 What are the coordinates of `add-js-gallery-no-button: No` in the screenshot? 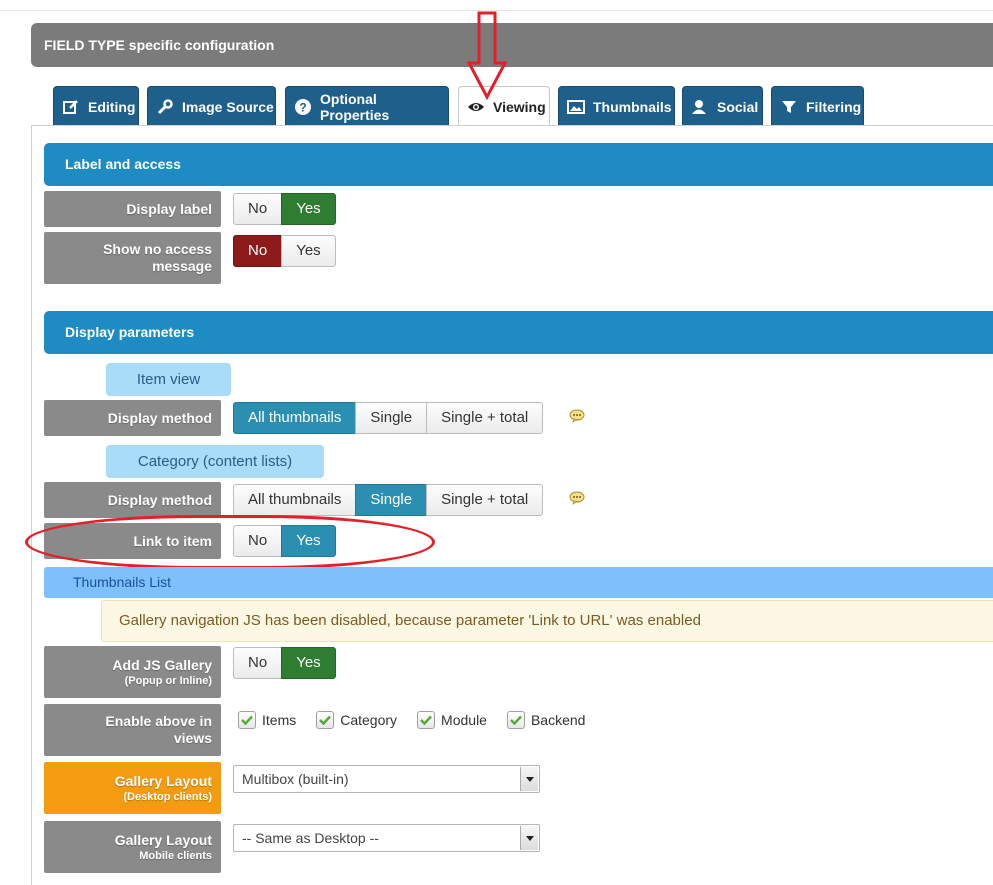 It's located at (258, 663).